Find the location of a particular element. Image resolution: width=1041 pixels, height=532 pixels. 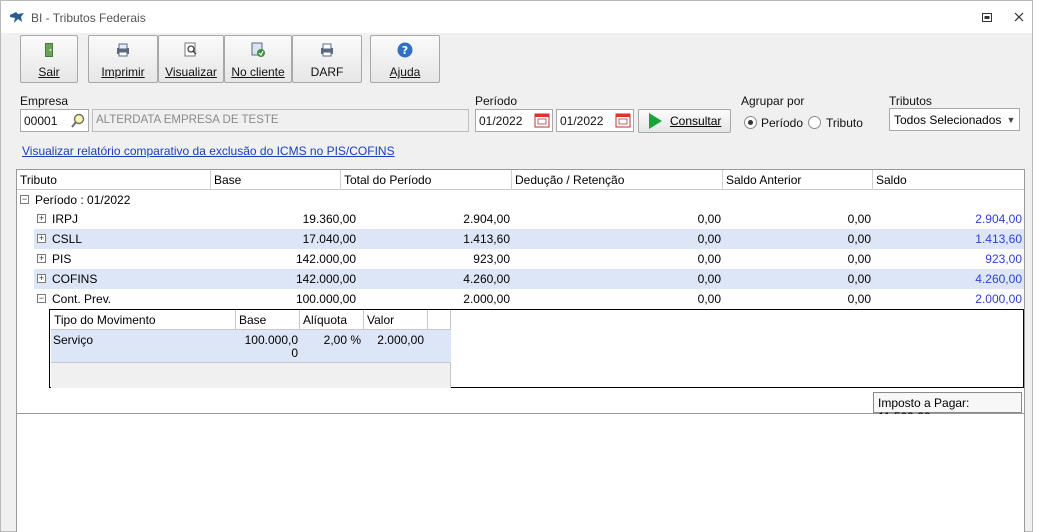

cell-tributo: PIS is located at coordinates (62, 259).